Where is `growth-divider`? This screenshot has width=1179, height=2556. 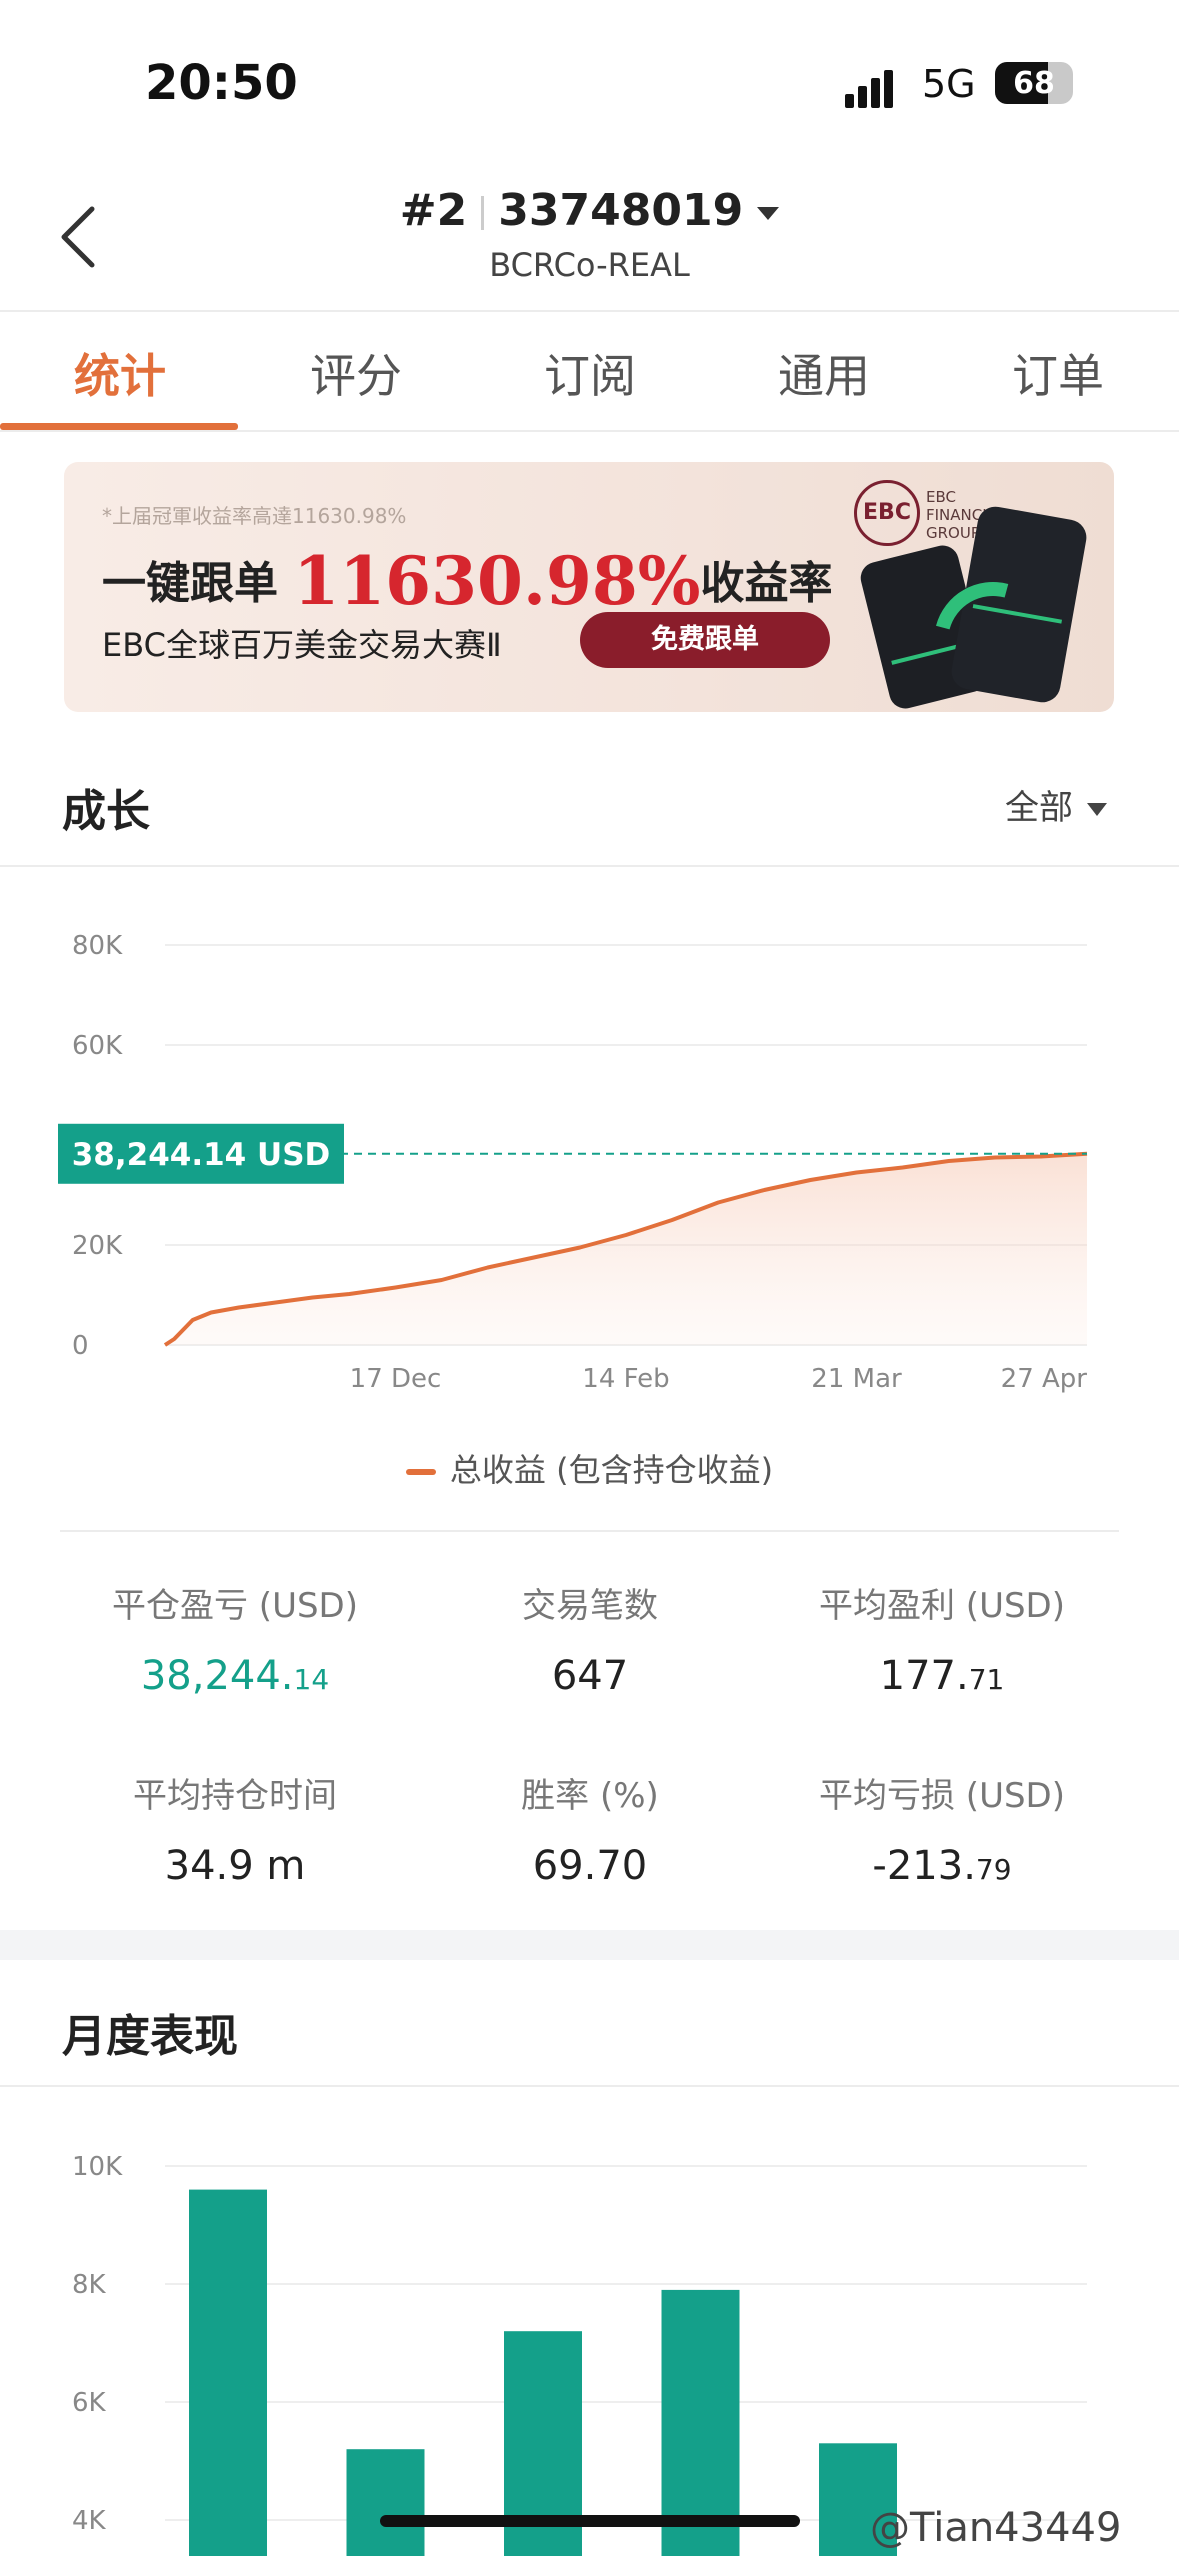 growth-divider is located at coordinates (589, 866).